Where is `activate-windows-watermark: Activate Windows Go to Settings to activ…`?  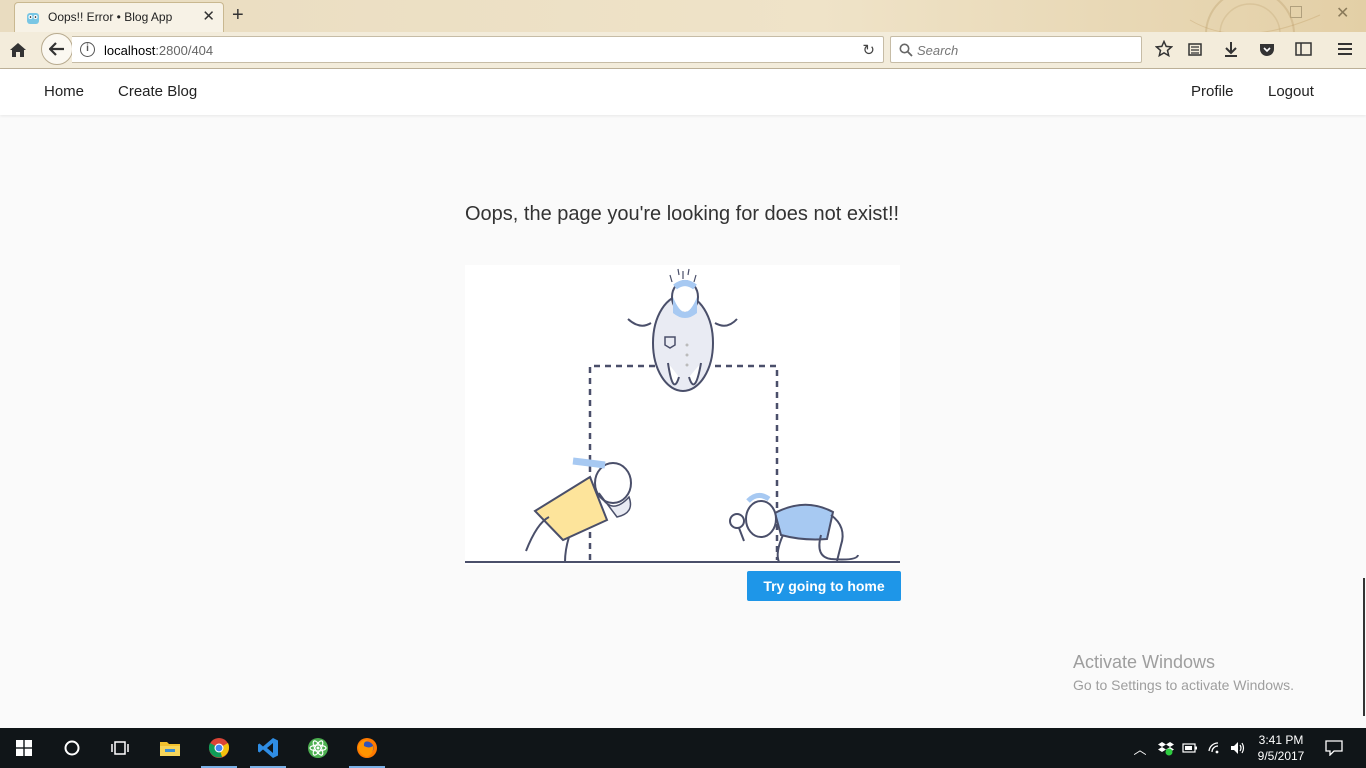 activate-windows-watermark: Activate Windows Go to Settings to activ… is located at coordinates (1183, 672).